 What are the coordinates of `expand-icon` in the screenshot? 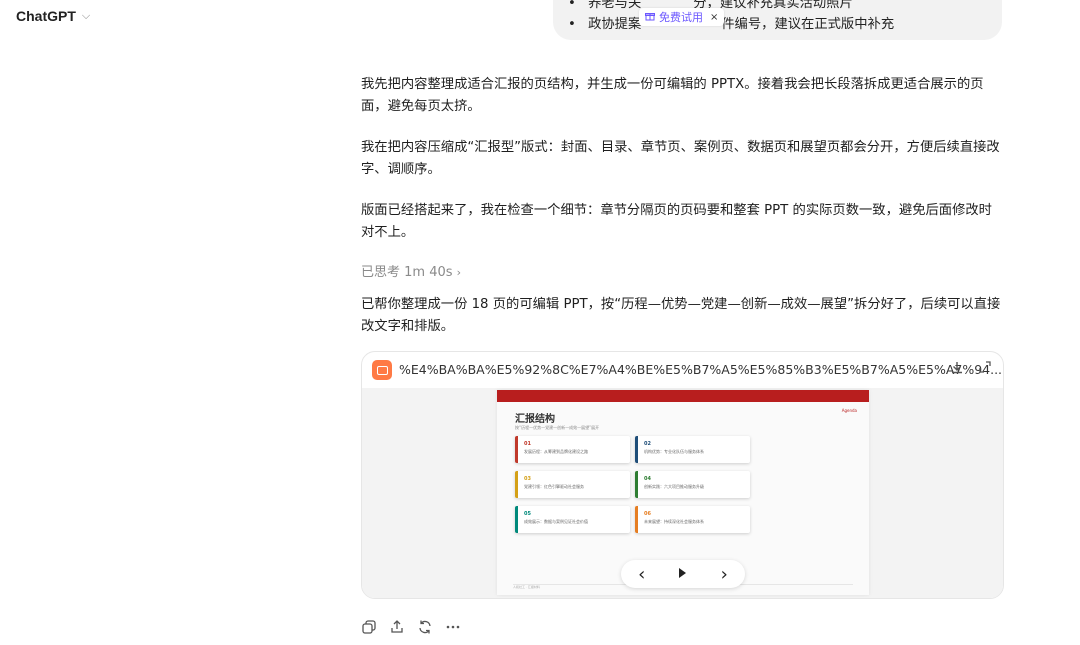 It's located at (985, 369).